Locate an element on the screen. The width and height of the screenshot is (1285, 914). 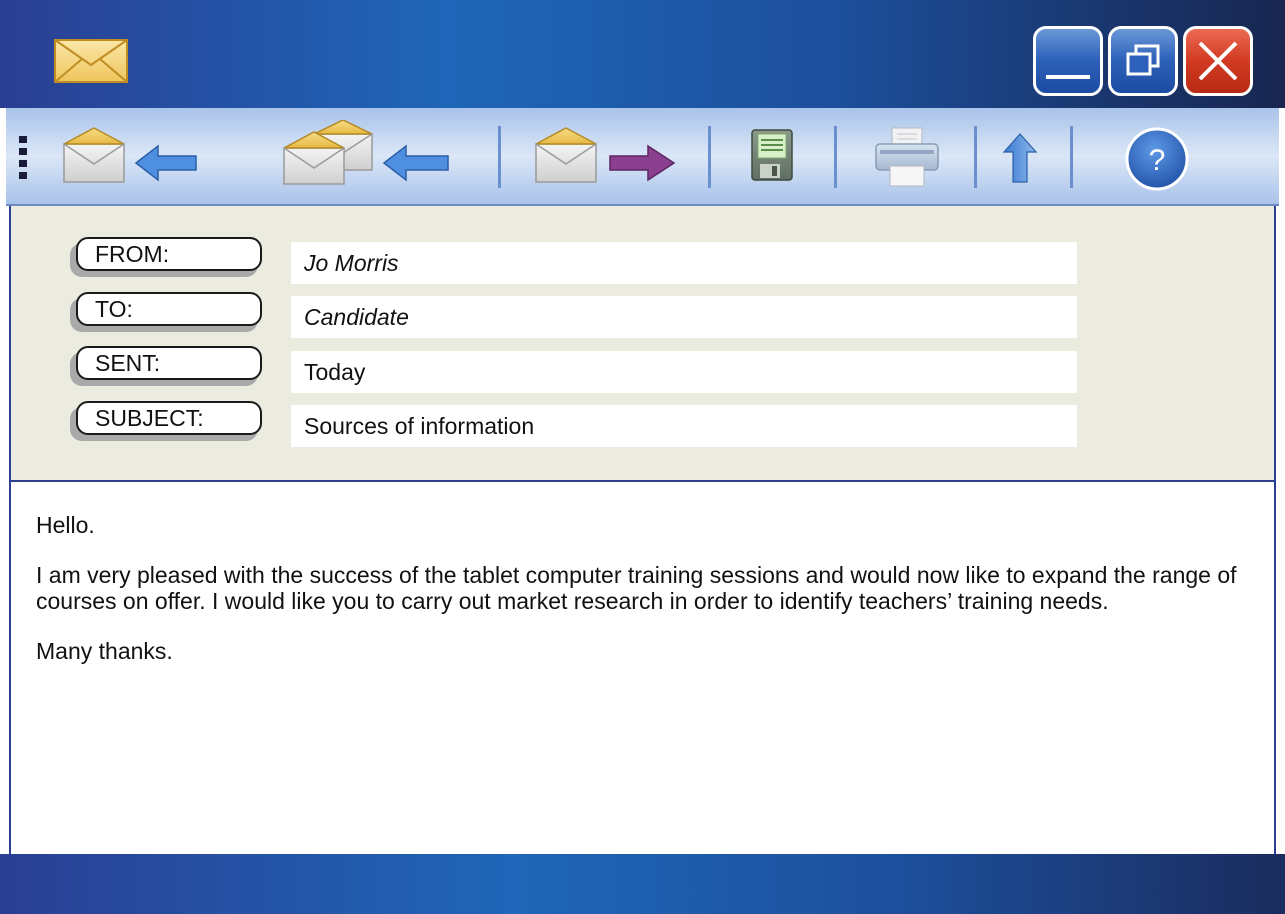
reply-all-icon is located at coordinates (366, 152).